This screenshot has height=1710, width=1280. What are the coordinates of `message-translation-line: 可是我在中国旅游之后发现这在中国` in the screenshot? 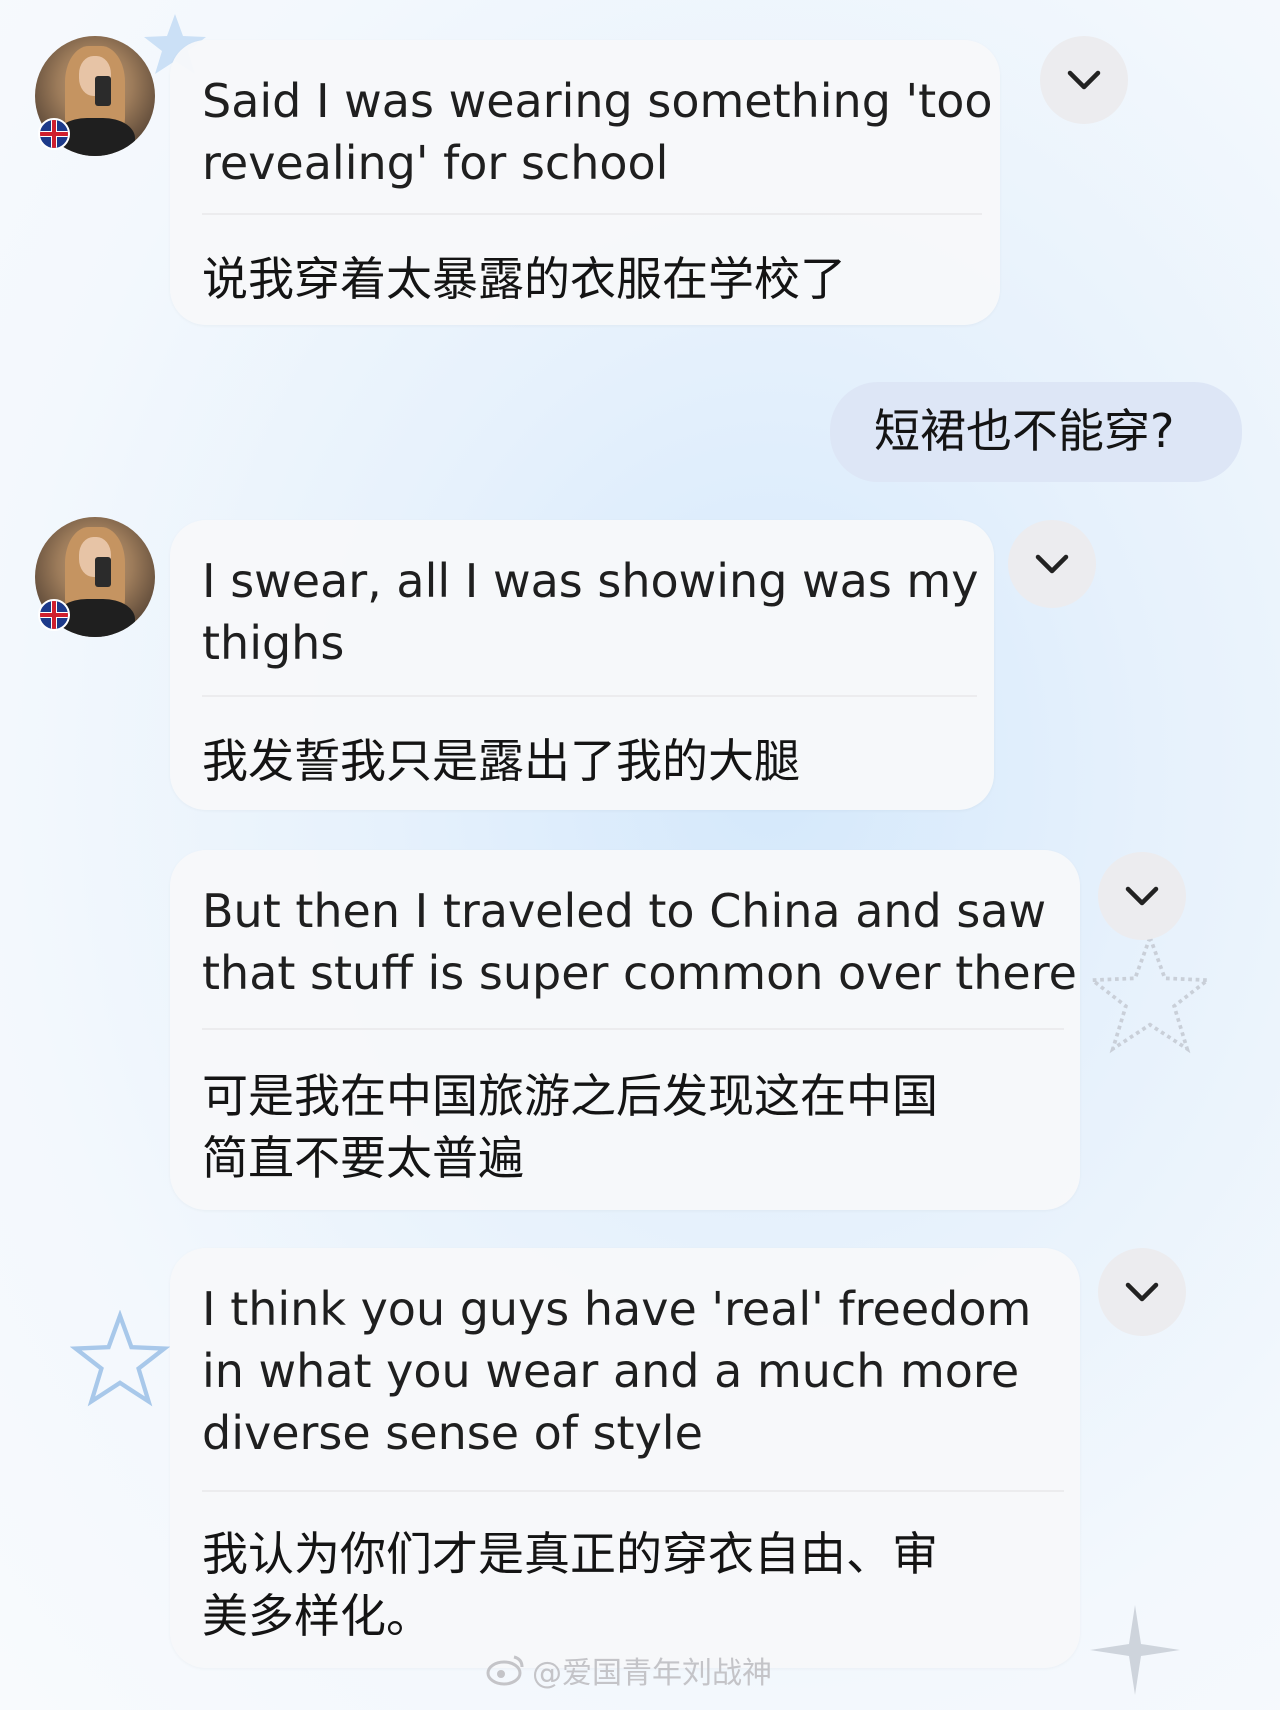 It's located at (570, 1096).